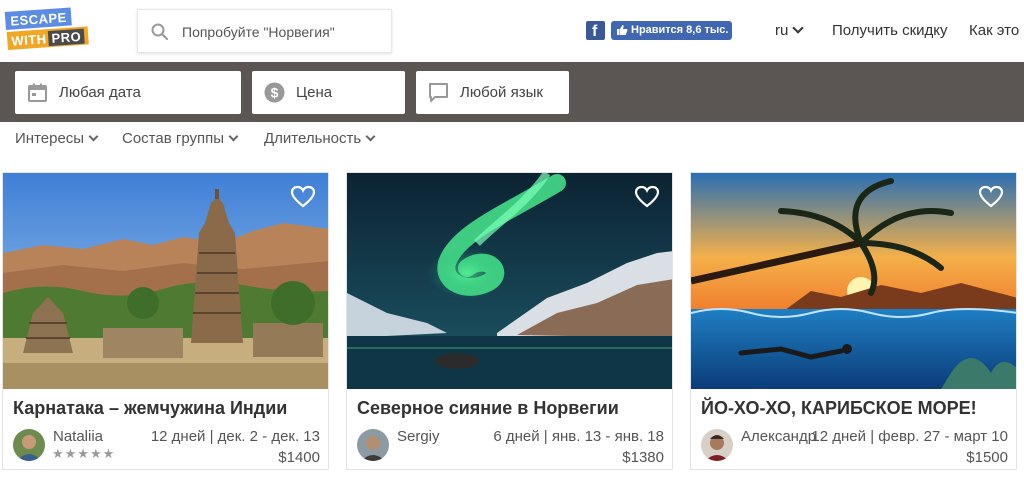 Image resolution: width=1024 pixels, height=477 pixels. Describe the element at coordinates (778, 436) in the screenshot. I see `guide-name: Александр` at that location.